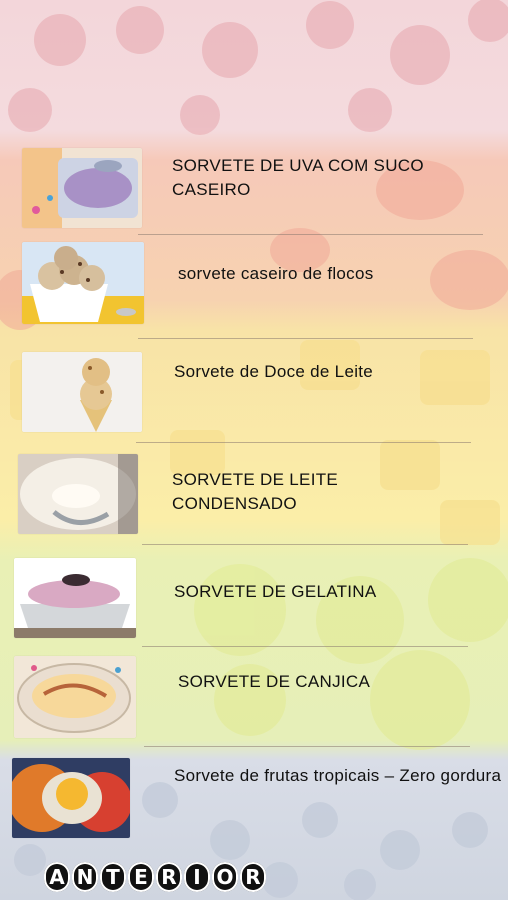  Describe the element at coordinates (274, 371) in the screenshot. I see `recipe-title: Sorvete de Doce de Leite` at that location.